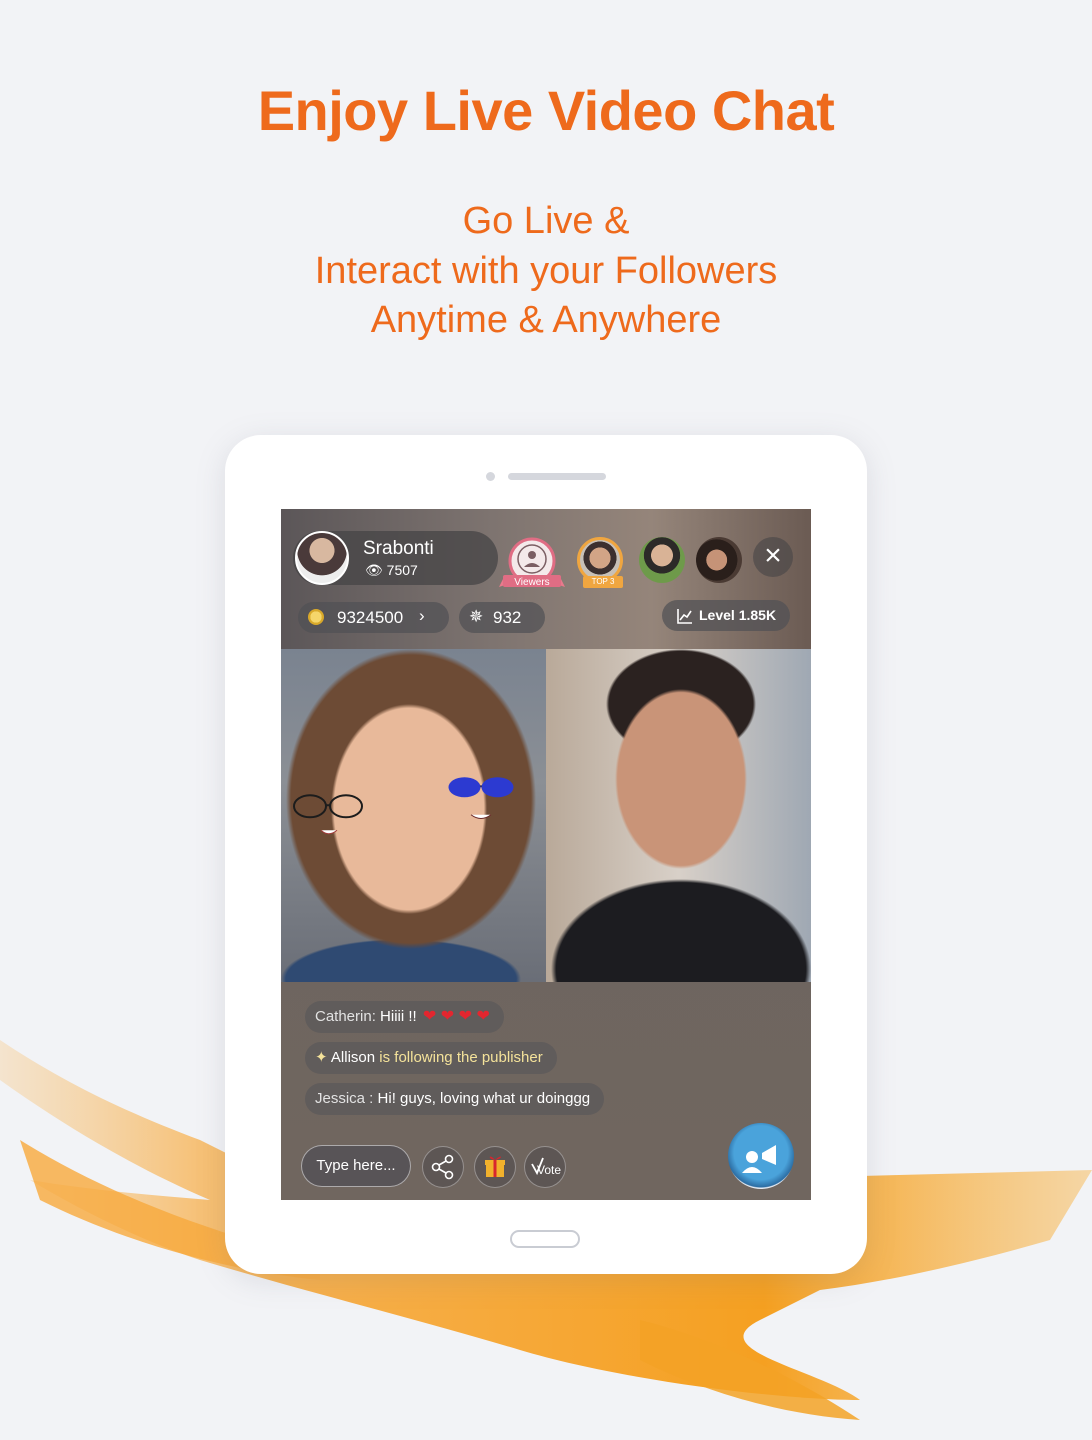 The image size is (1092, 1440). Describe the element at coordinates (370, 617) in the screenshot. I see `coins-value: 9324500` at that location.